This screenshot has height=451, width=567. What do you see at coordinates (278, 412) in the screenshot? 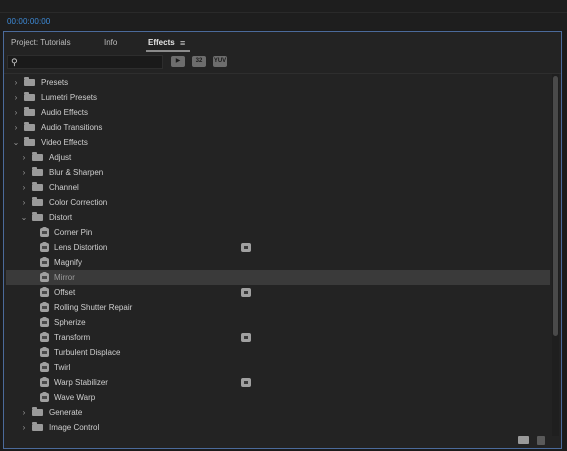
I see `tree-folder-row: › Generate` at bounding box center [278, 412].